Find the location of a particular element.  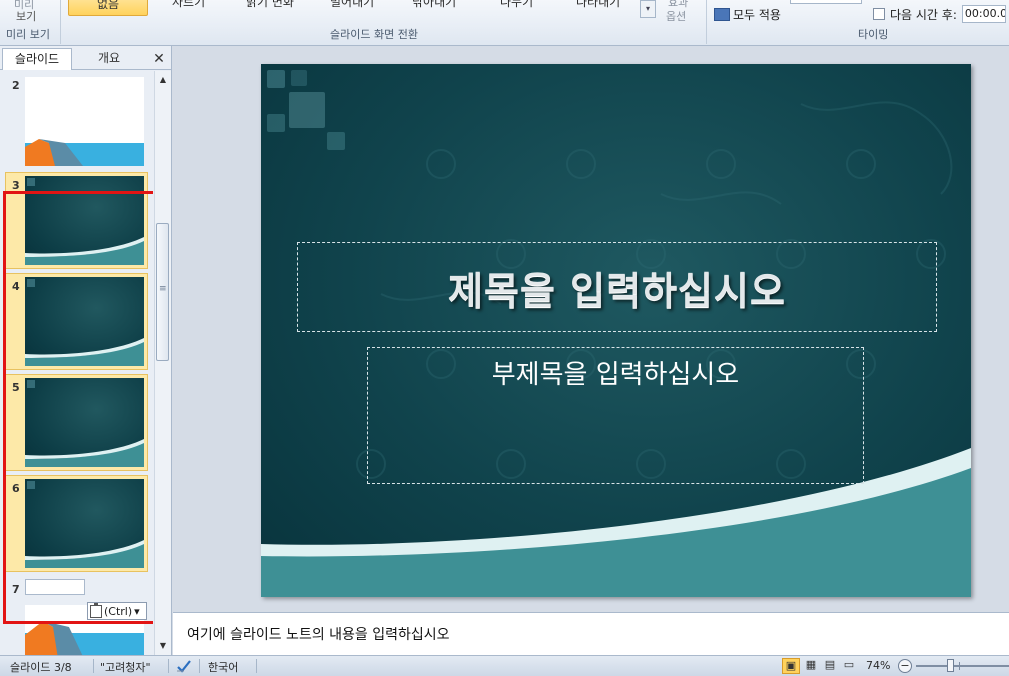

subtitle-text: 부제목을 입력하십시오 is located at coordinates (615, 375).